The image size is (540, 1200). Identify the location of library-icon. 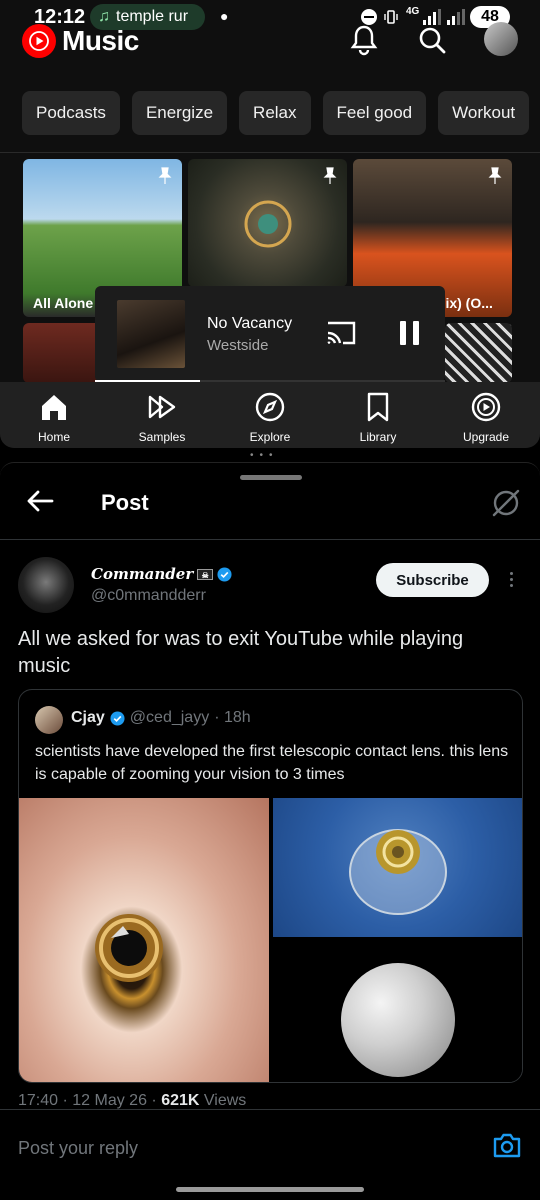
(378, 407).